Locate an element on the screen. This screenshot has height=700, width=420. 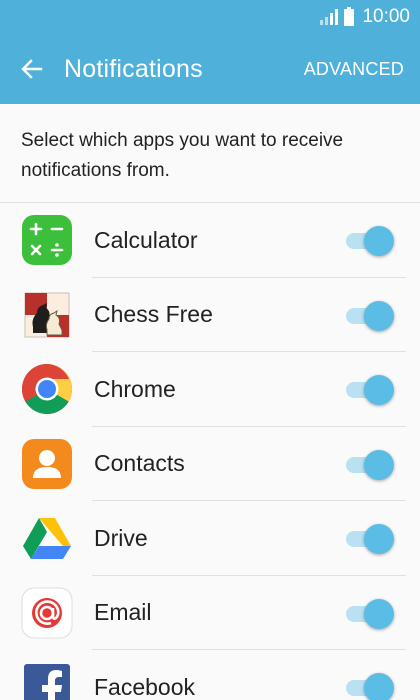
contacts-toggle is located at coordinates (370, 464).